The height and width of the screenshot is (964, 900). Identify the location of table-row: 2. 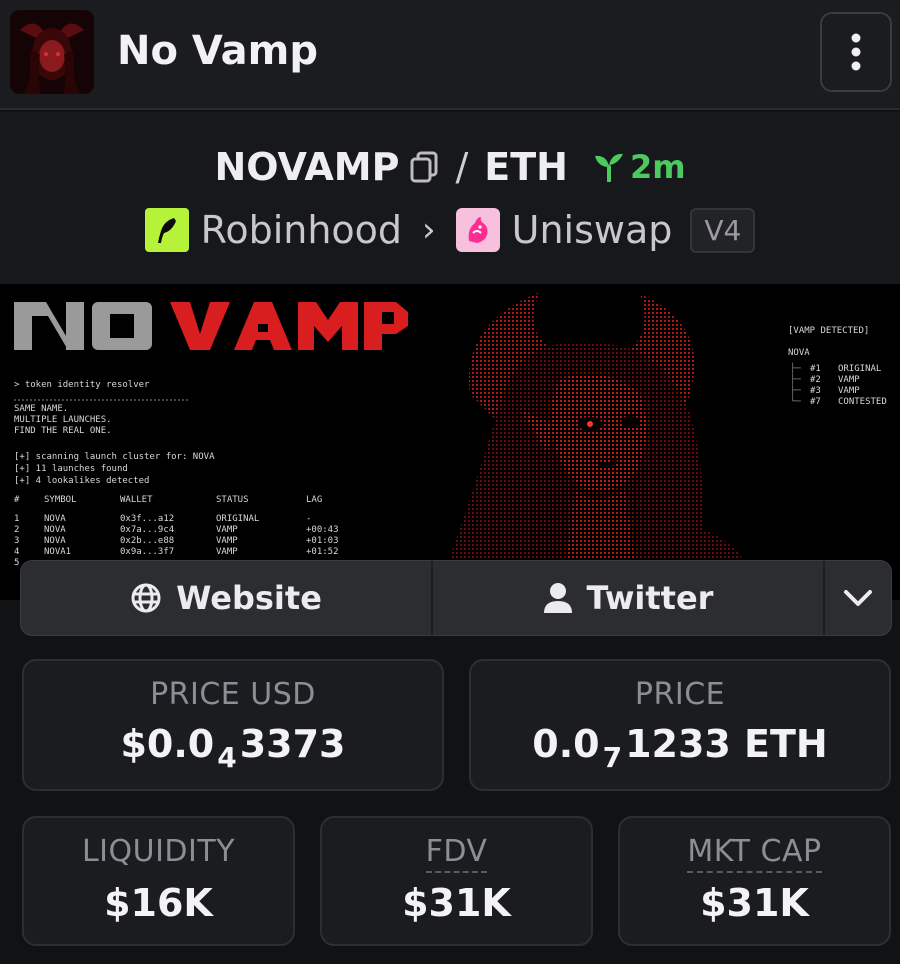
(17, 530).